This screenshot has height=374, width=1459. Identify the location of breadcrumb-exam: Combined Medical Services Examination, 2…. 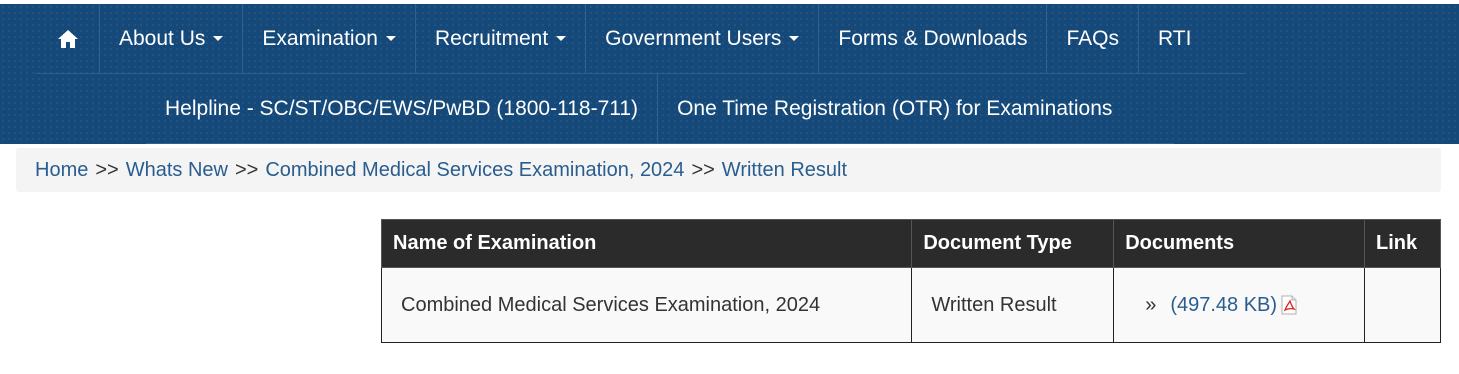
(474, 170).